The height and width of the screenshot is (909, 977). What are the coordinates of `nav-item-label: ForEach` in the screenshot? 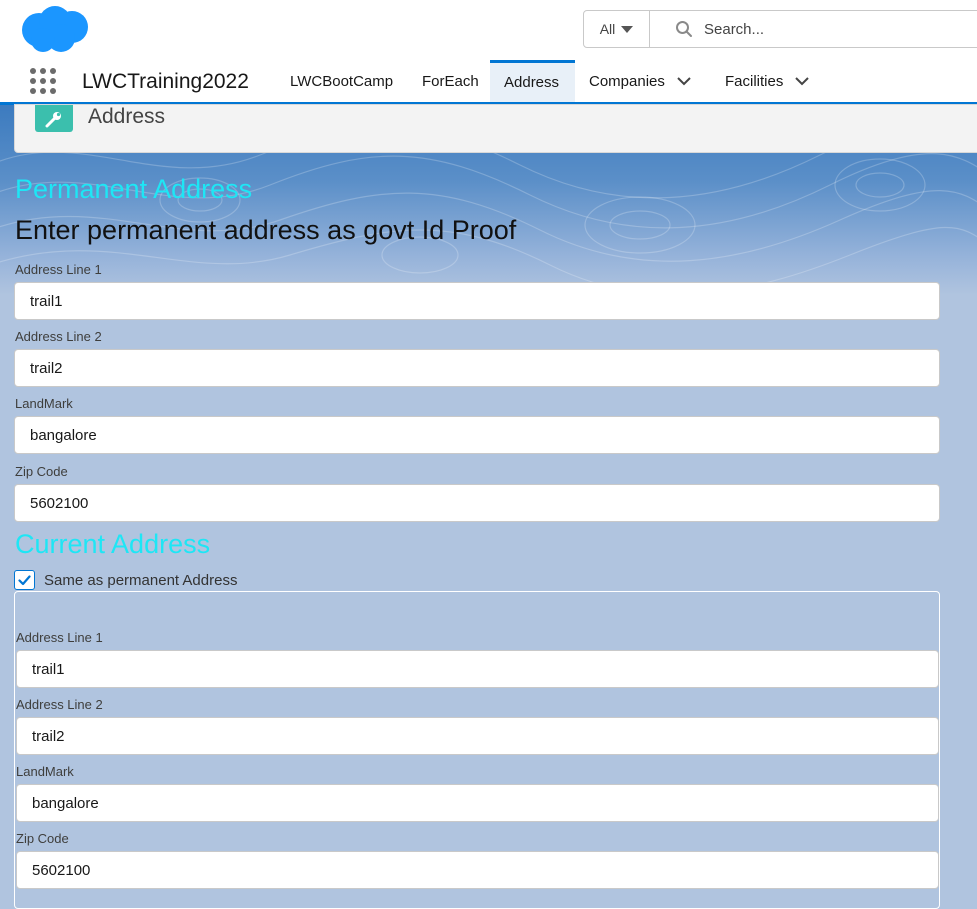 It's located at (450, 81).